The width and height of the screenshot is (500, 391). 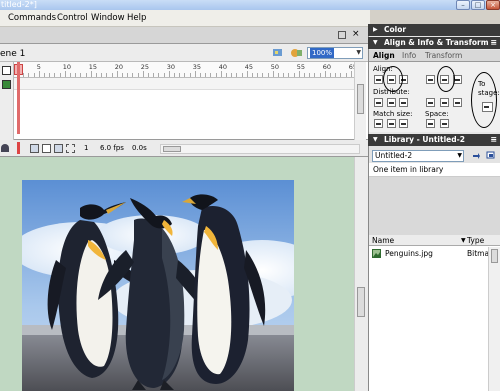 What do you see at coordinates (93, 67) in the screenshot?
I see `ruler-number: 15` at bounding box center [93, 67].